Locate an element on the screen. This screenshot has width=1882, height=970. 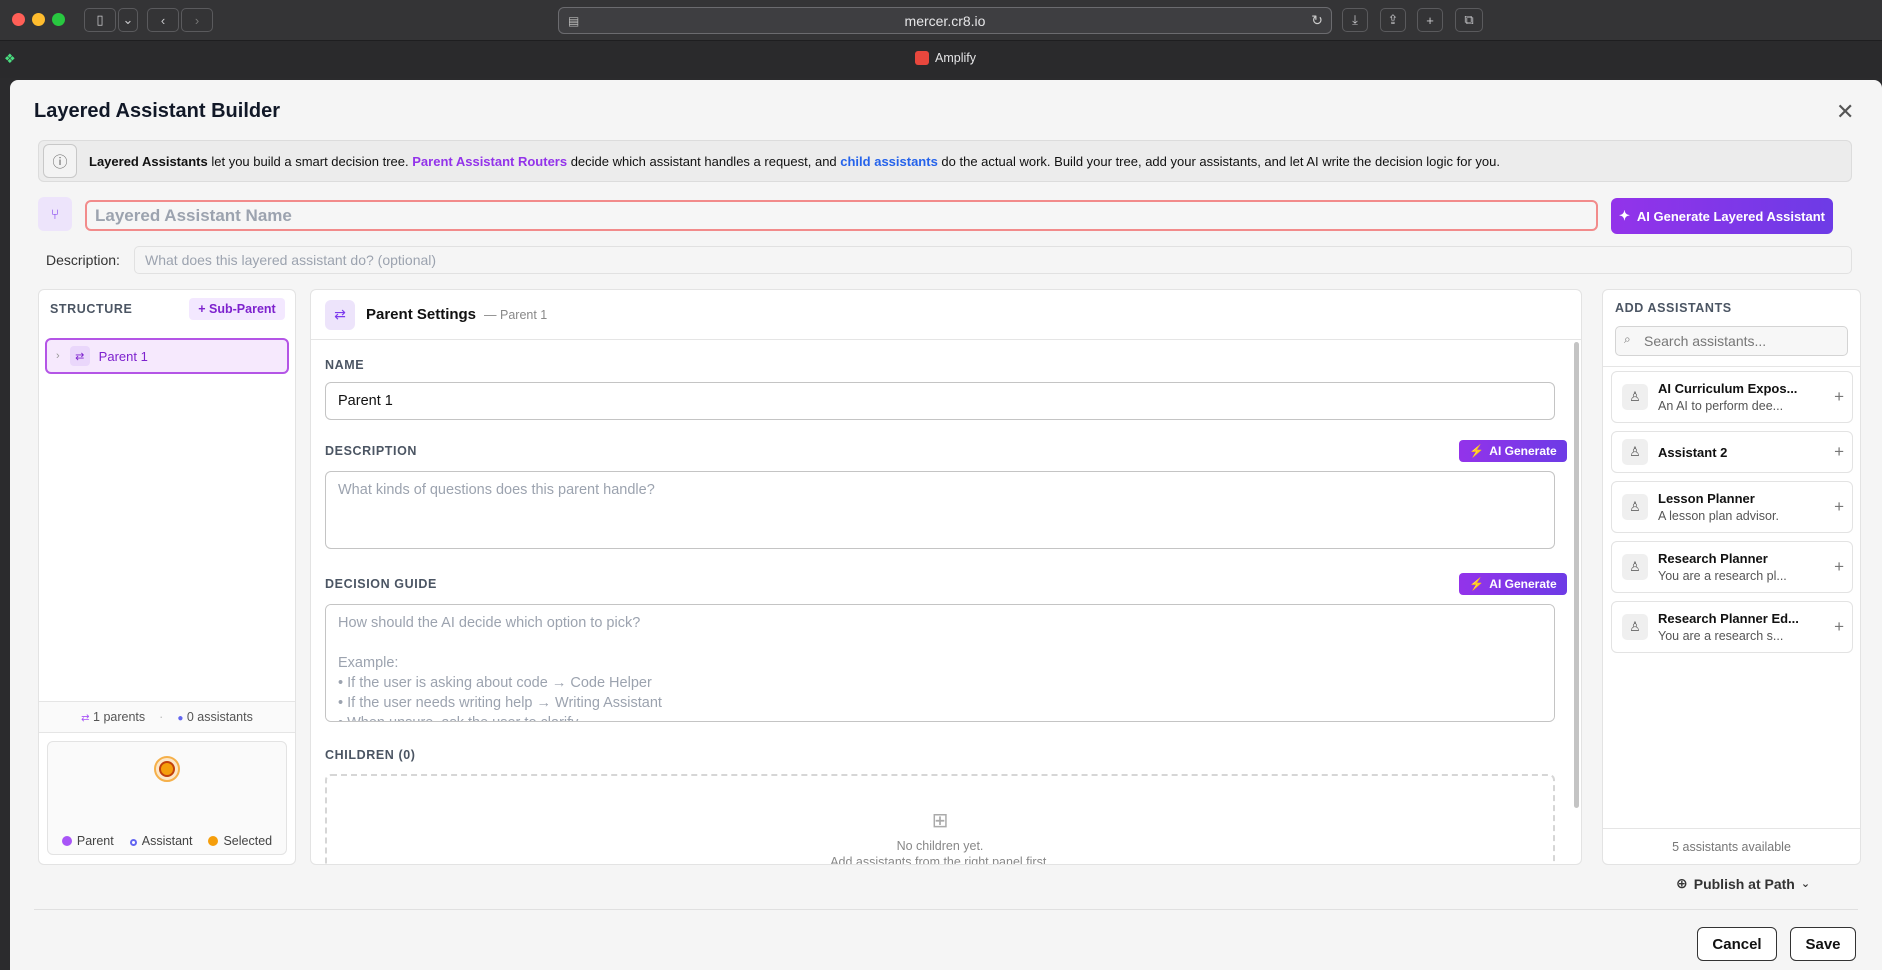
address-bar: ▤ mercer.cr8.io ↻ is located at coordinates (945, 20).